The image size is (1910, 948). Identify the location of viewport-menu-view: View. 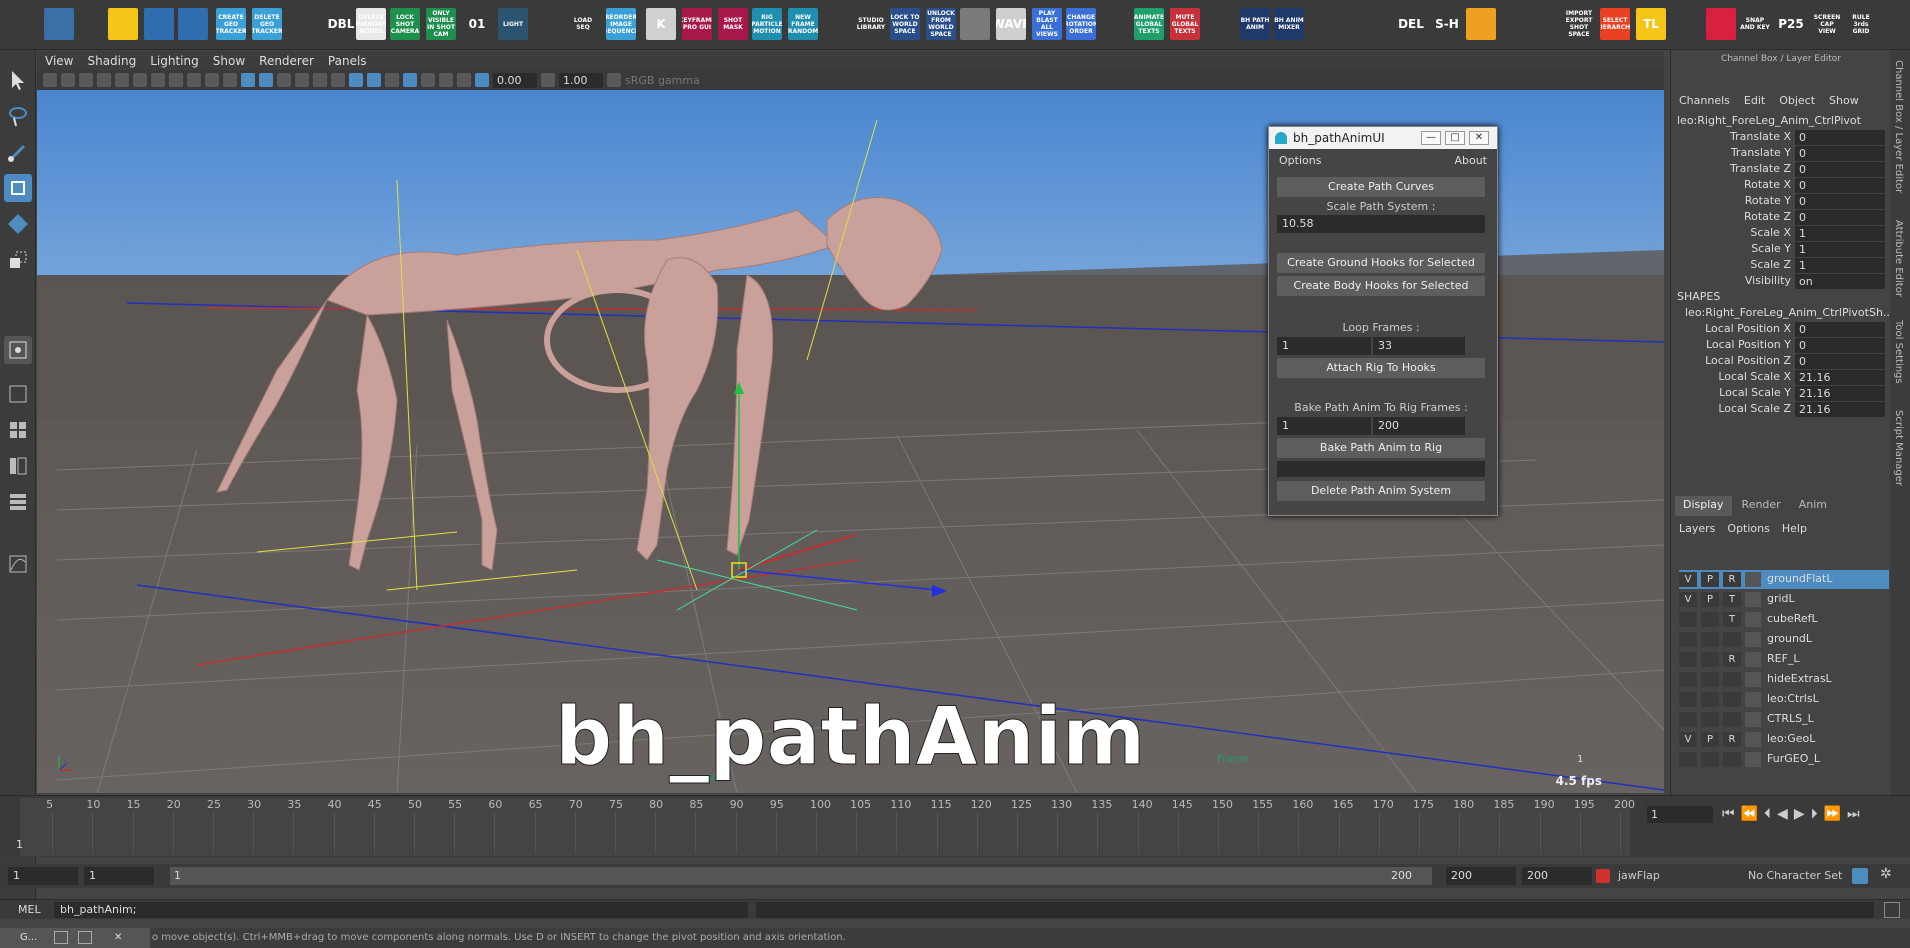
(59, 61).